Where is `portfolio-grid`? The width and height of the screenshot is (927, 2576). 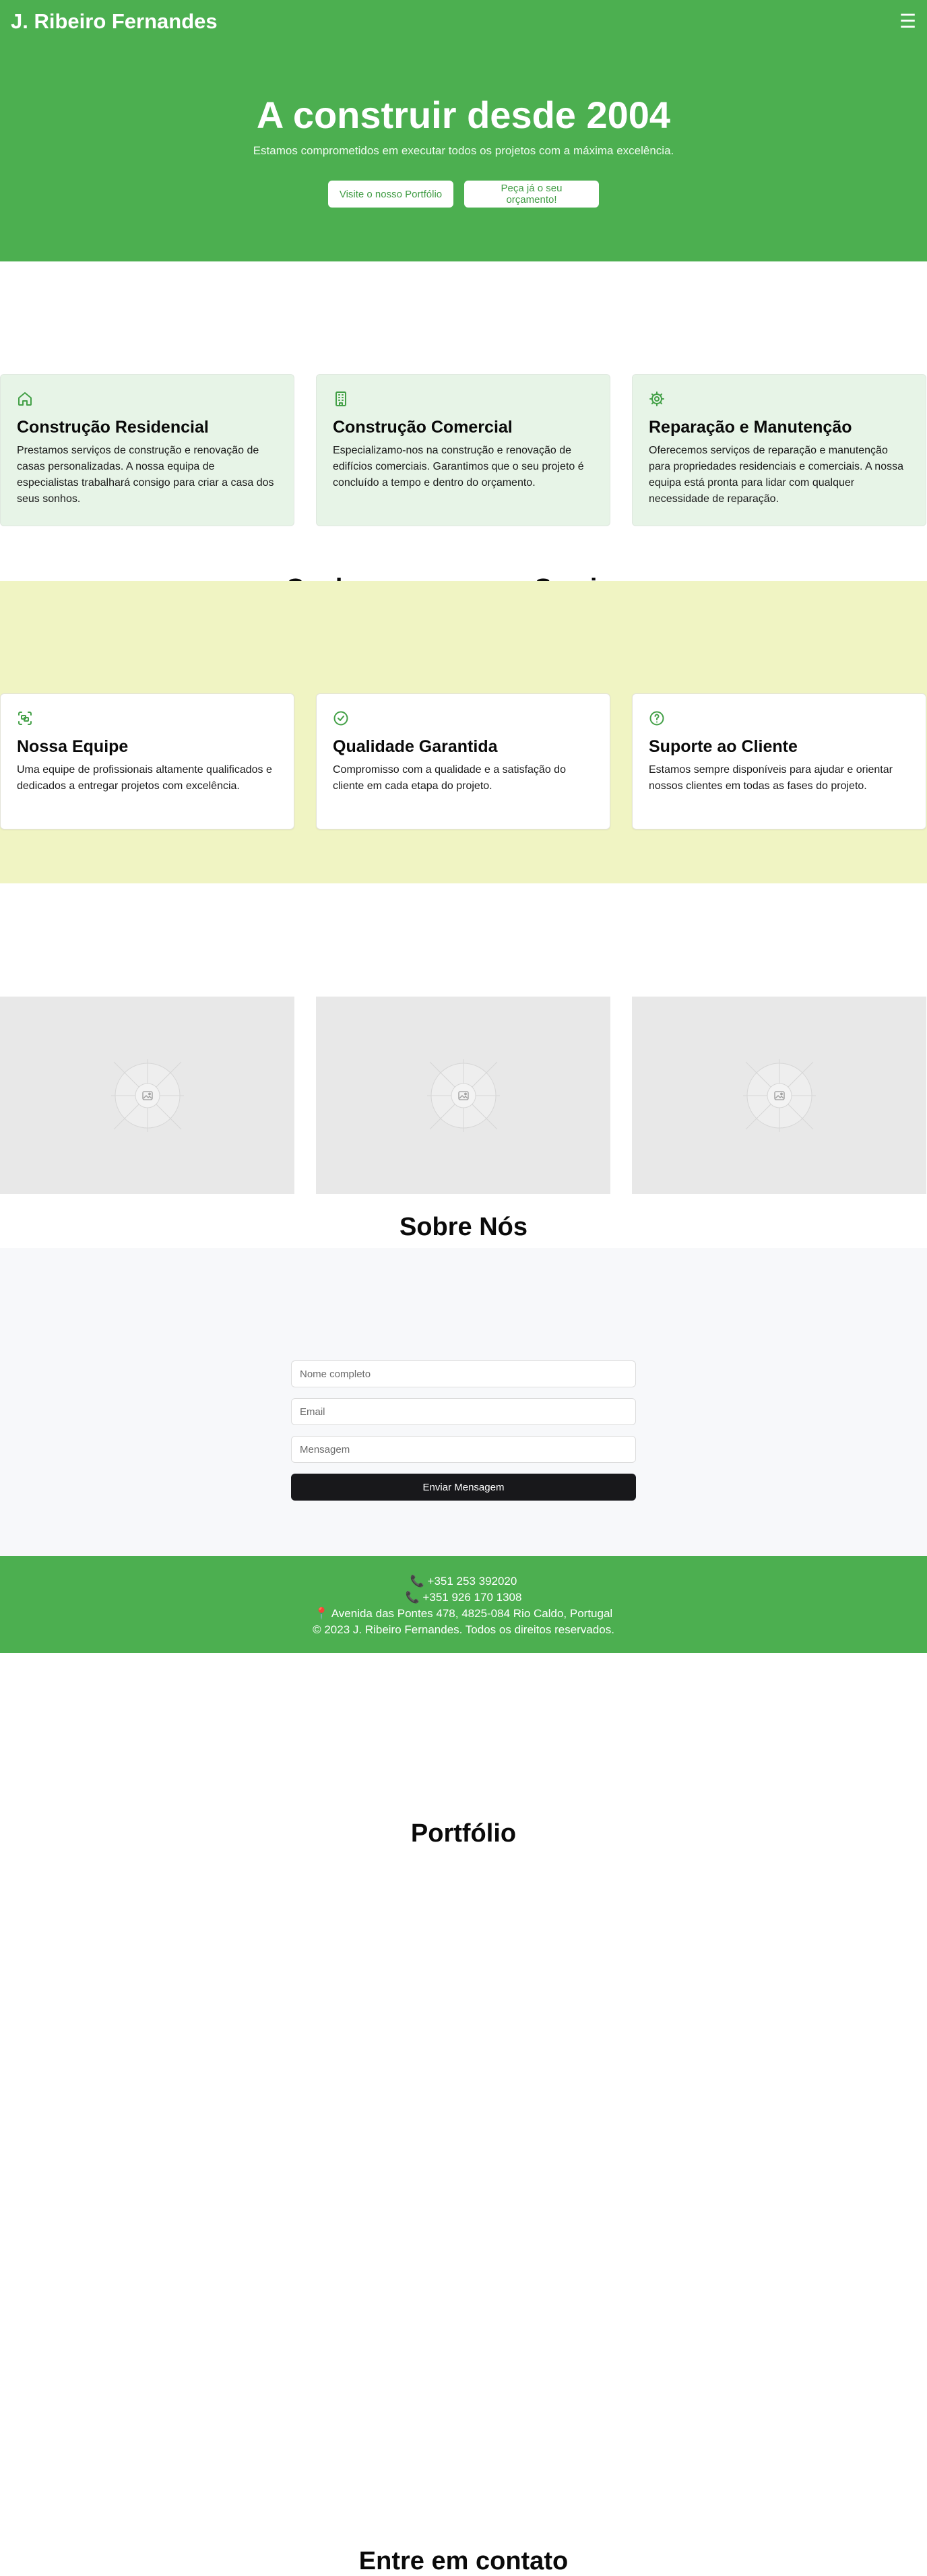 portfolio-grid is located at coordinates (463, 1095).